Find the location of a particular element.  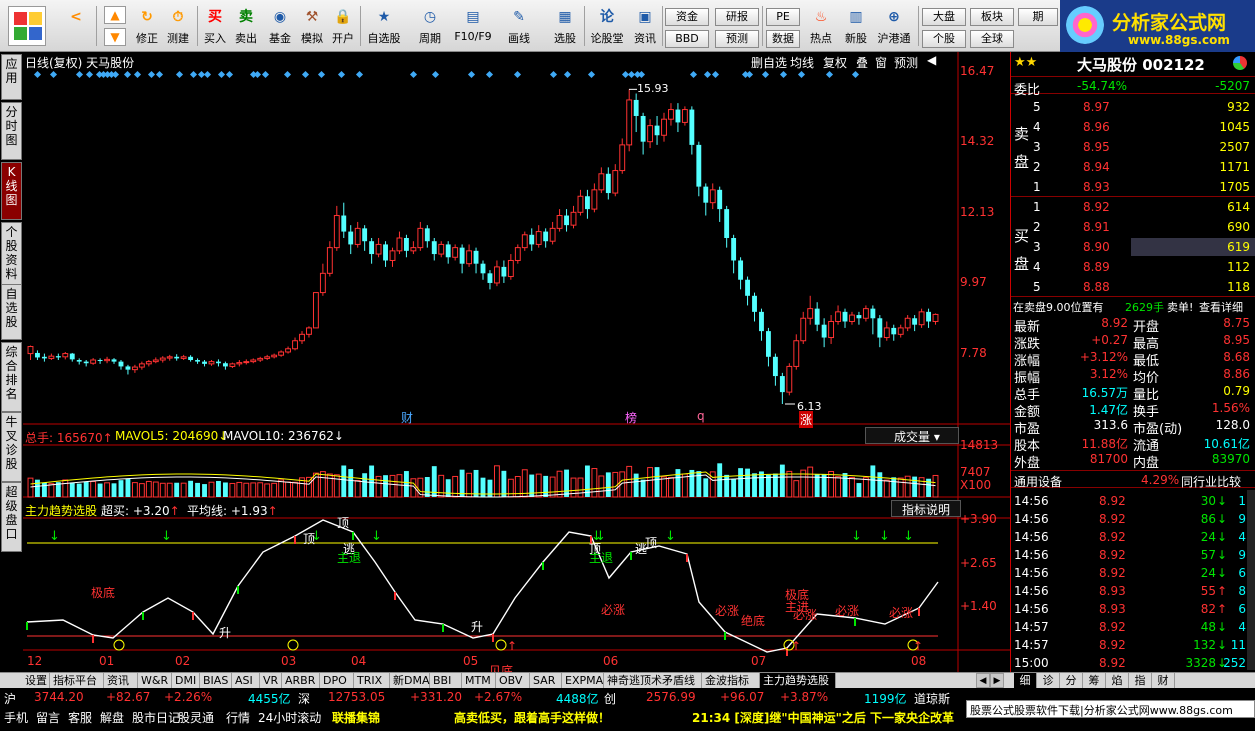

toolbar-box-button: 数据 is located at coordinates (783, 39).